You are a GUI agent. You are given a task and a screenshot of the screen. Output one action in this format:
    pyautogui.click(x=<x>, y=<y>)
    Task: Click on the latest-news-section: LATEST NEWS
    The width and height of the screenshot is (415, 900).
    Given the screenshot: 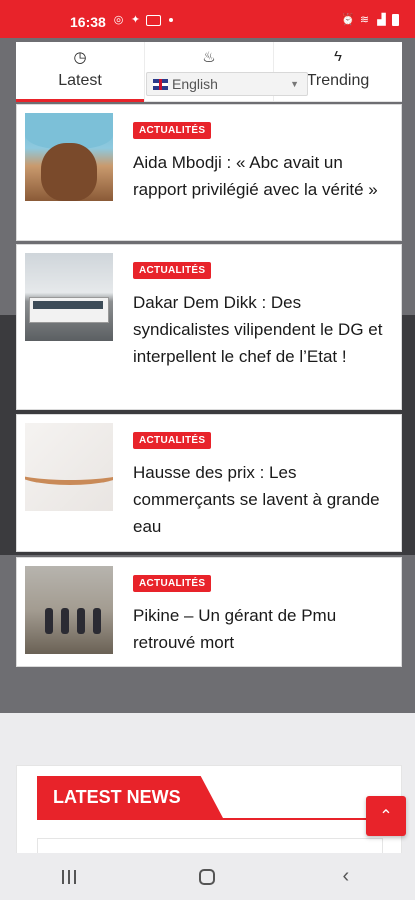 What is the action you would take?
    pyautogui.click(x=209, y=810)
    